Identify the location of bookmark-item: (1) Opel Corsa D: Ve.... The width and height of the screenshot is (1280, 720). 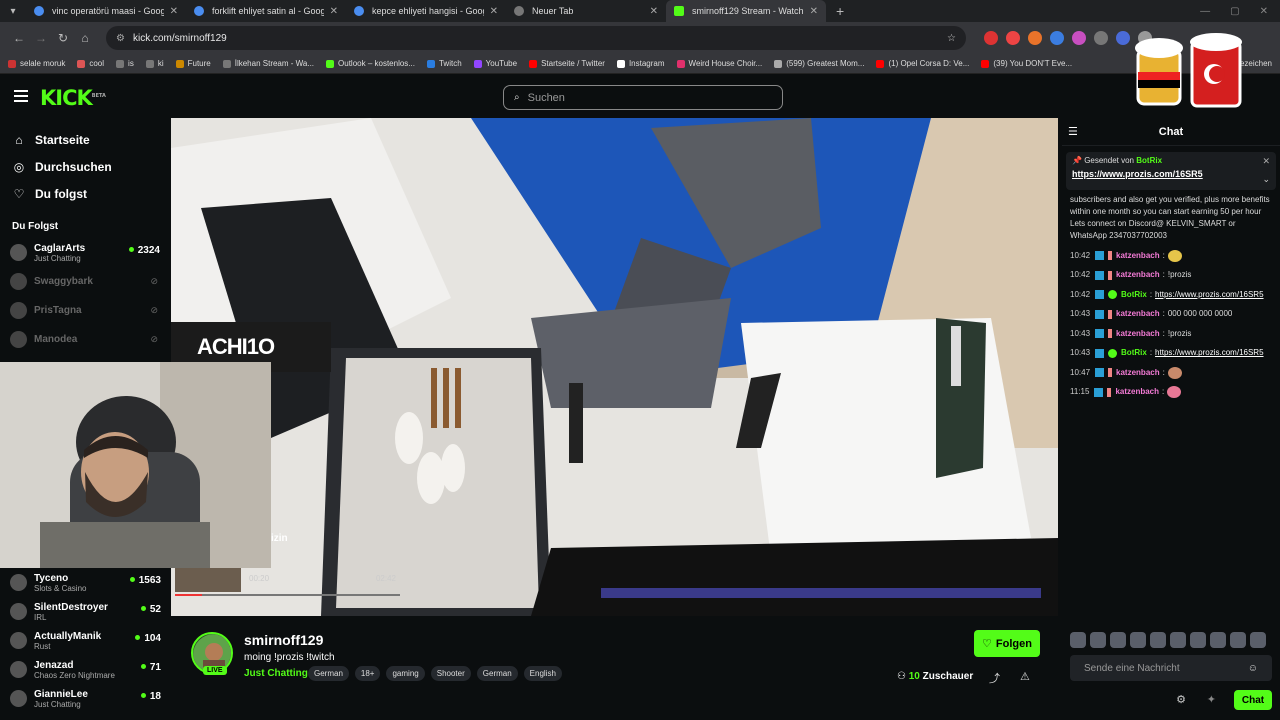
(922, 63).